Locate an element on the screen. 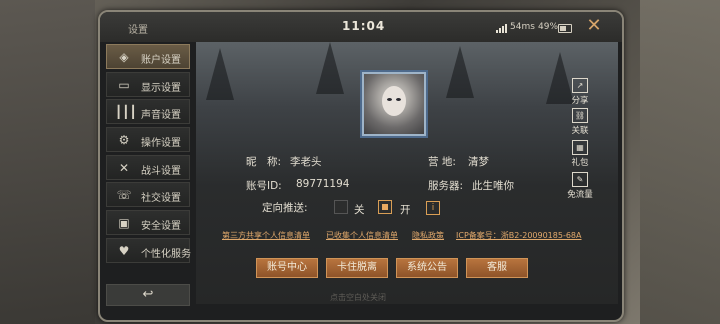 The height and width of the screenshot is (324, 720). server-value: 此生唯你 is located at coordinates (493, 186).